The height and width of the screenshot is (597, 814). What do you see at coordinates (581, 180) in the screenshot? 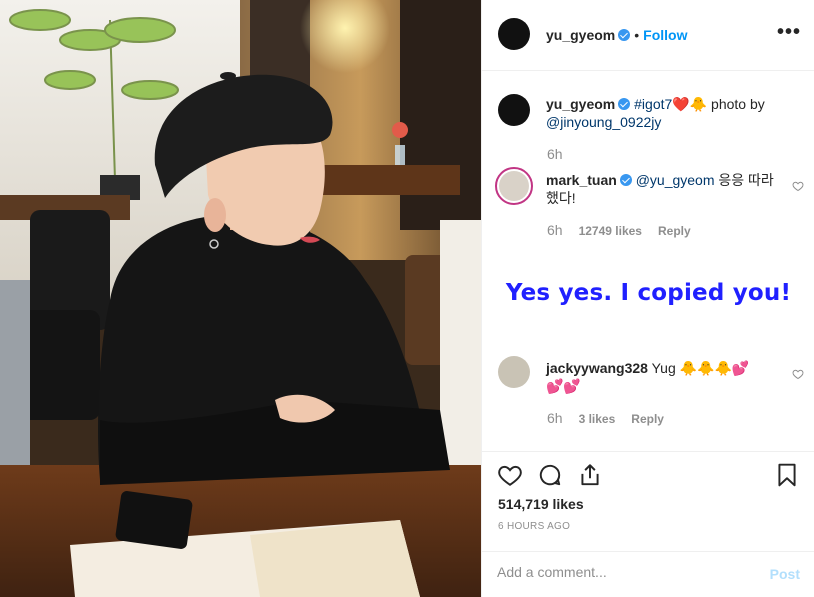
I see `comment-username: mark_tuan` at bounding box center [581, 180].